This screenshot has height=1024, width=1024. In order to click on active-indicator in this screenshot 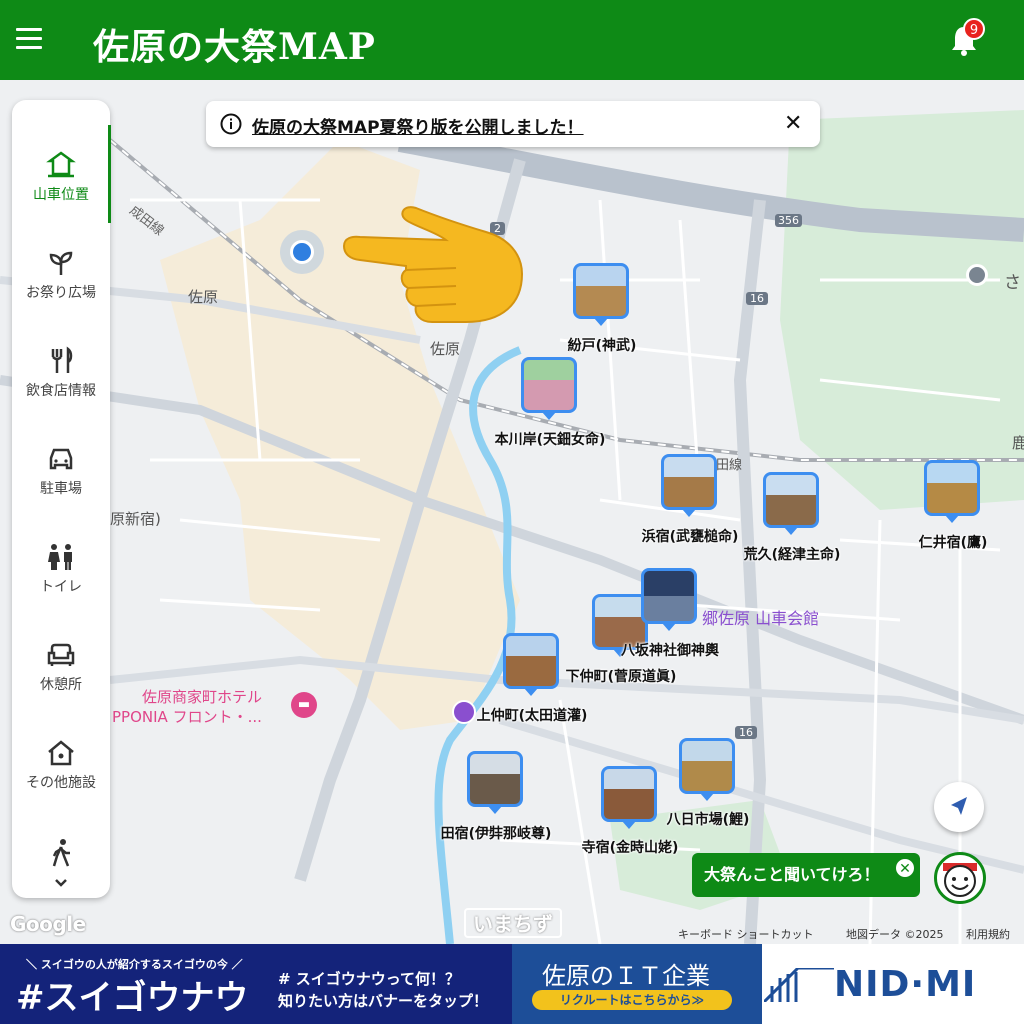, I will do `click(109, 174)`.